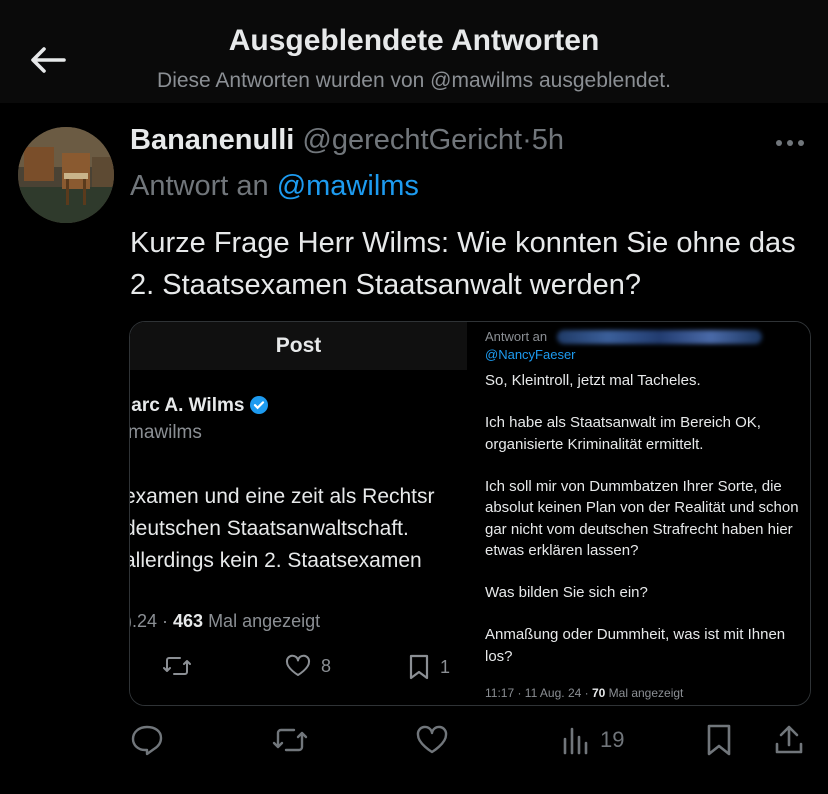 The image size is (828, 794). I want to click on tweet-author-line: Bananenulli @gerechtGericht·5h, so click(347, 140).